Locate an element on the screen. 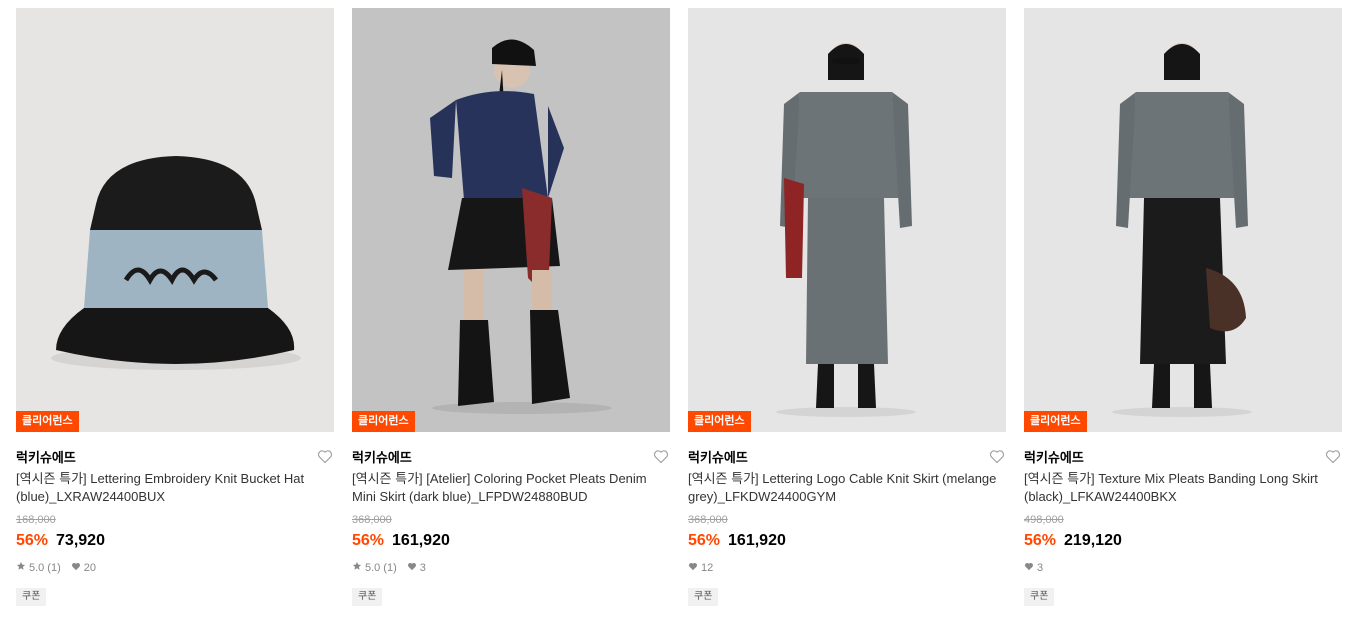 The width and height of the screenshot is (1358, 635). product-meta: 12 is located at coordinates (847, 568).